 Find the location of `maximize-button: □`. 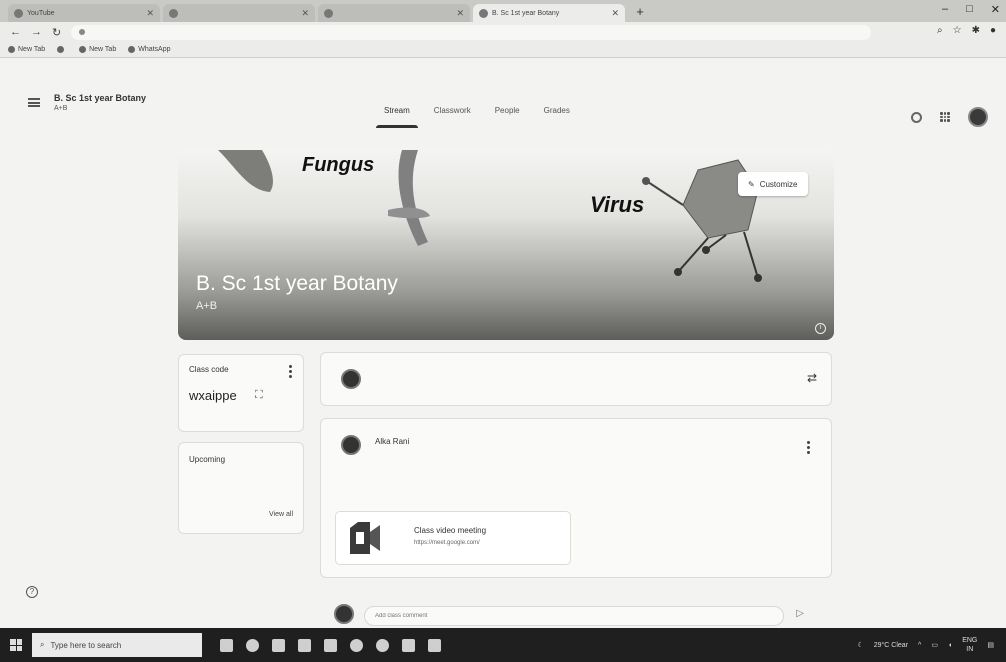

maximize-button: □ is located at coordinates (969, 9).